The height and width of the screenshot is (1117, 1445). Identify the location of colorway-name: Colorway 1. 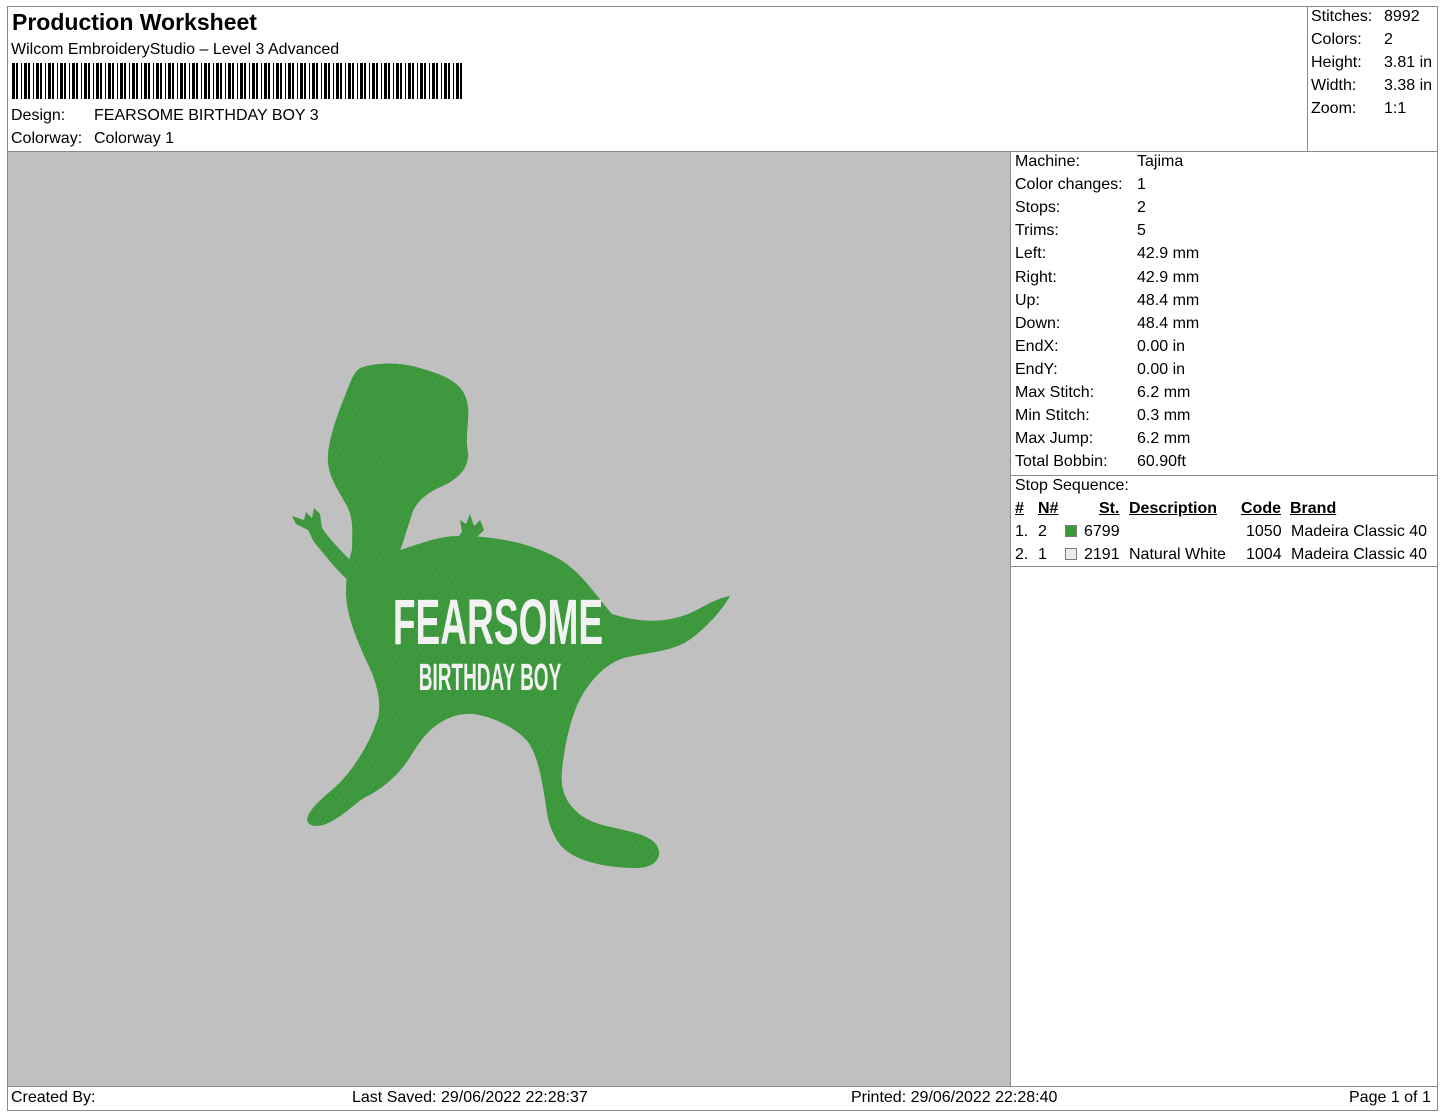
(134, 138).